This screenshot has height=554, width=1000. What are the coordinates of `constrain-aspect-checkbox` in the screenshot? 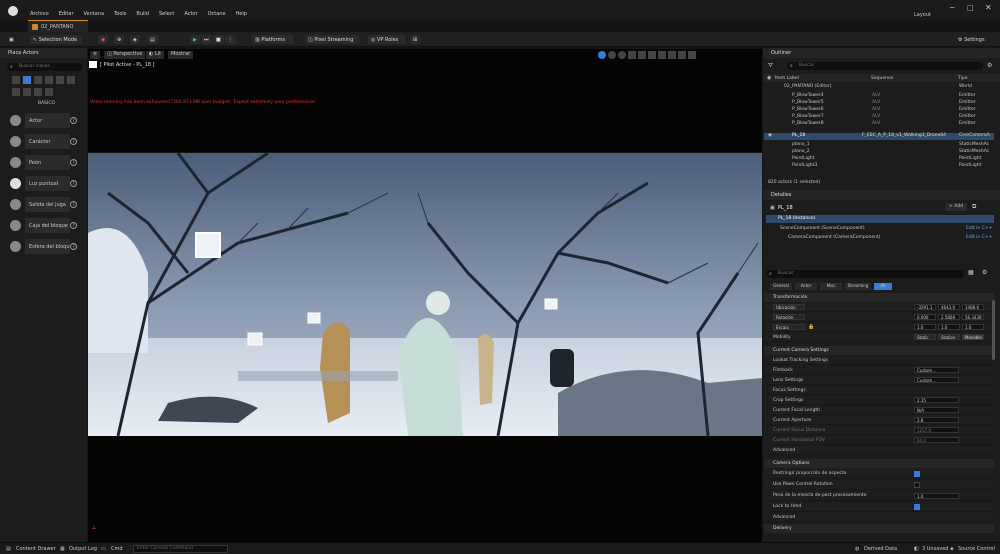 It's located at (917, 474).